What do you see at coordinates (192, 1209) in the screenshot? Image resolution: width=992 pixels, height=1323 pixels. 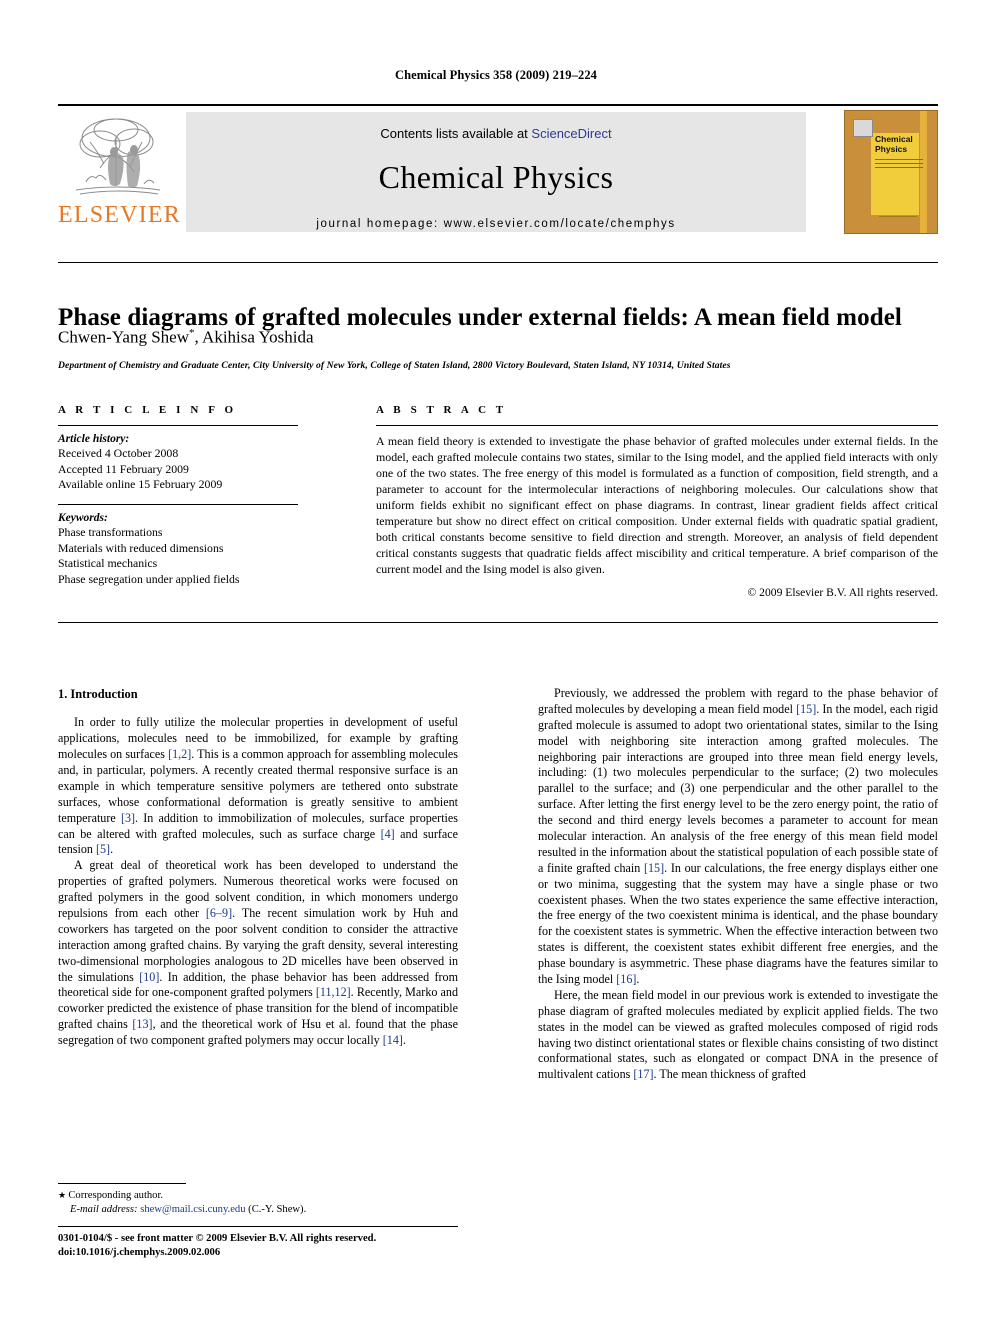 I see `email-link: shew@mail.csi.cuny.edu` at bounding box center [192, 1209].